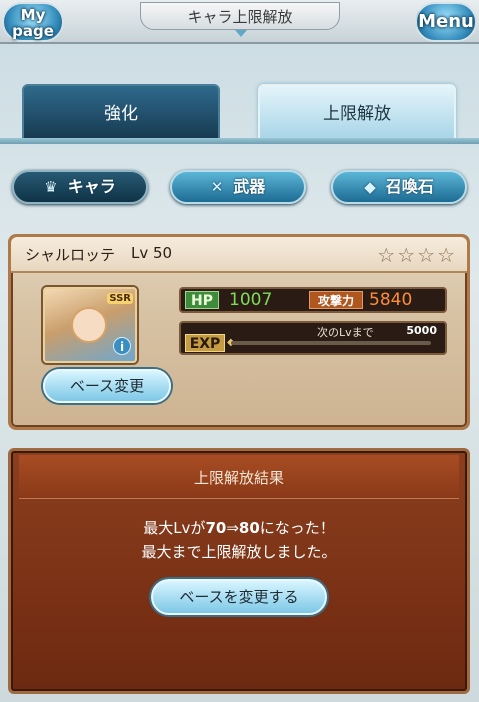 The height and width of the screenshot is (702, 479). Describe the element at coordinates (239, 597) in the screenshot. I see `change-base-button: ベースを変更する` at that location.